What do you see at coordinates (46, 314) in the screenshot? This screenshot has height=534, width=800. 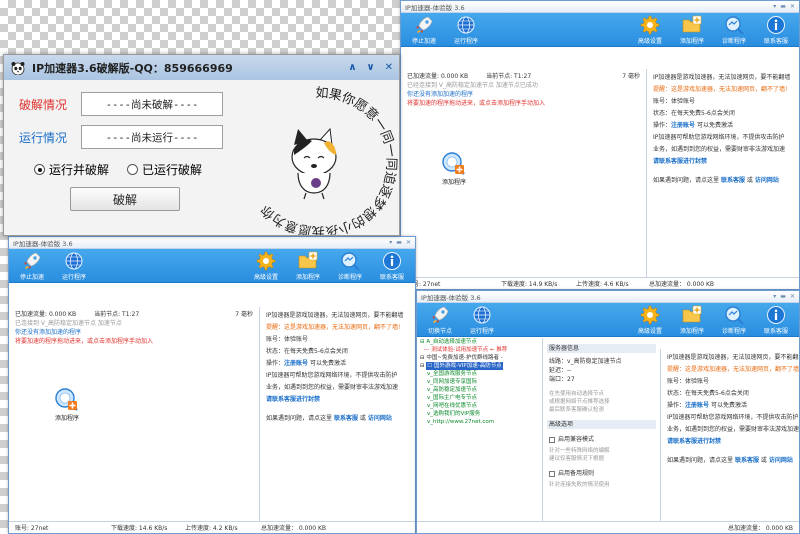 I see `accel-traffic-label: 已加速流量: 0.000 KB` at bounding box center [46, 314].